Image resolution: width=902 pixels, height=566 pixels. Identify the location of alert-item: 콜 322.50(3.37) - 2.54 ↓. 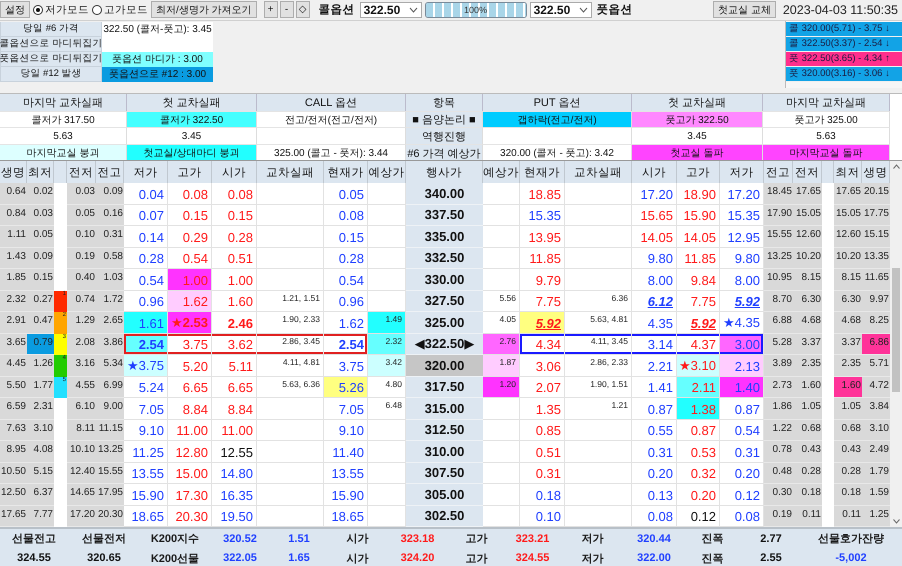
(844, 44).